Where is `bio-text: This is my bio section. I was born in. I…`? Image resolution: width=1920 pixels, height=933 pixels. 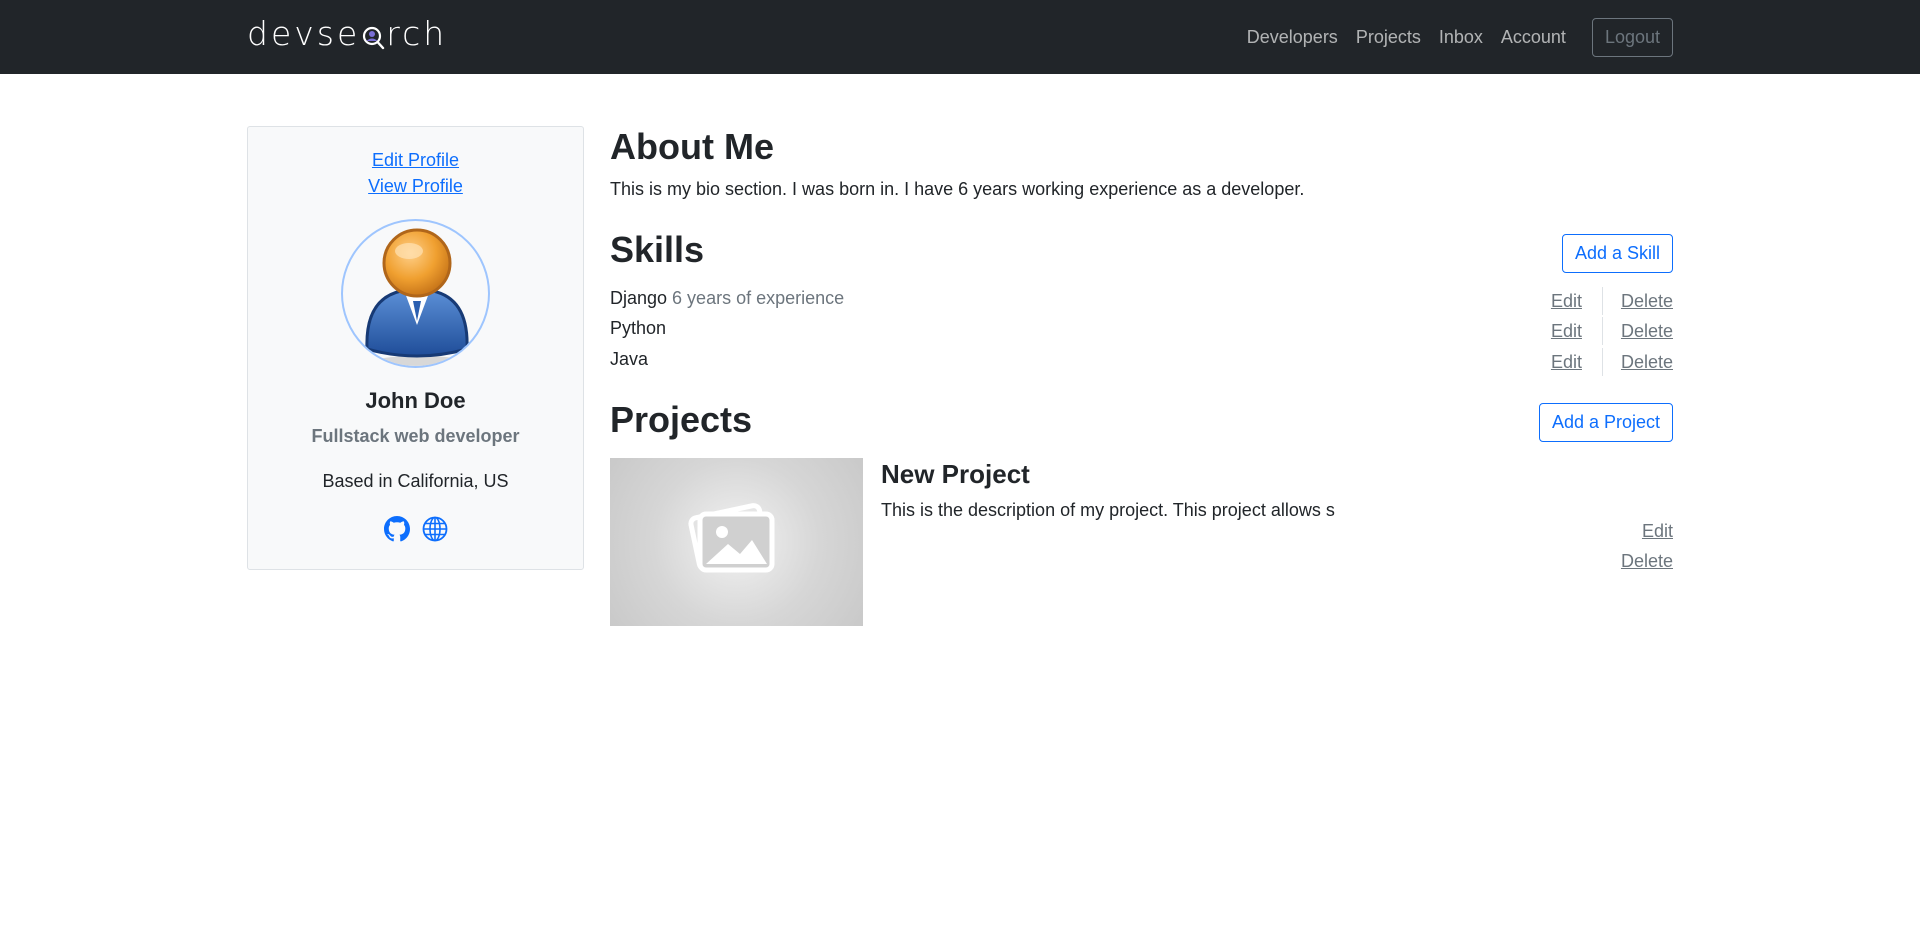 bio-text: This is my bio section. I was born in. I… is located at coordinates (957, 189).